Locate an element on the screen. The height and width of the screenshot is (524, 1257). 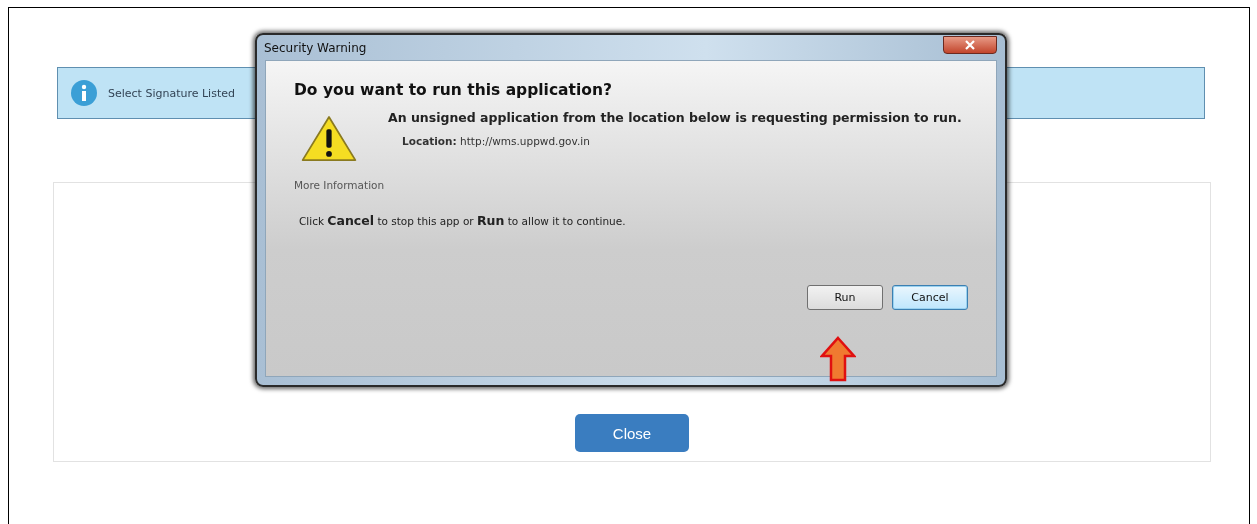
close-button: Close is located at coordinates (632, 433).